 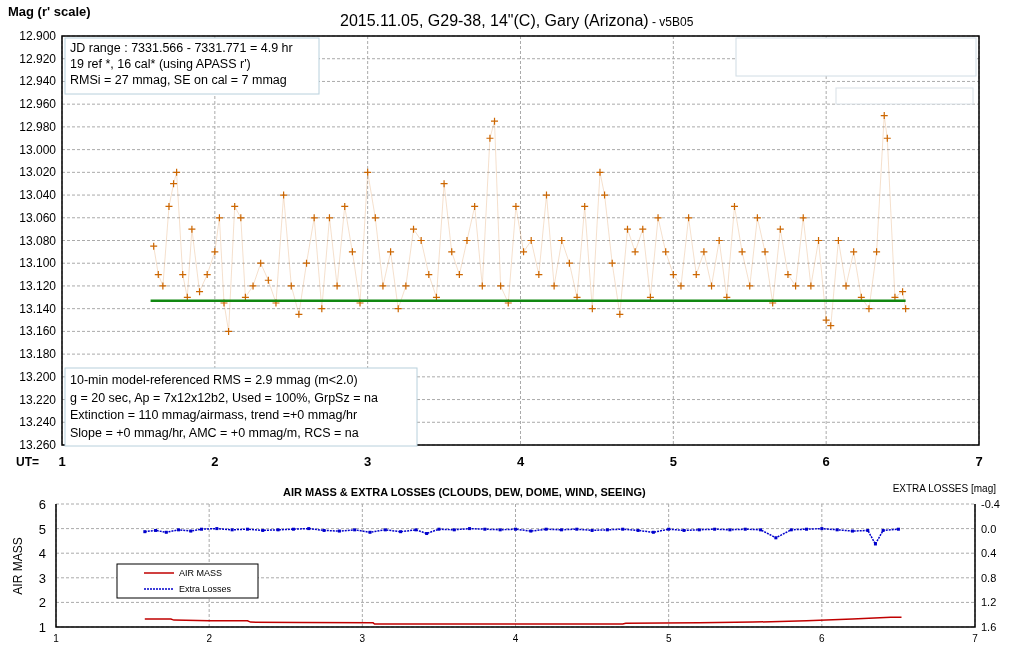 What do you see at coordinates (37, 445) in the screenshot?
I see `y-tick-label: 13.260` at bounding box center [37, 445].